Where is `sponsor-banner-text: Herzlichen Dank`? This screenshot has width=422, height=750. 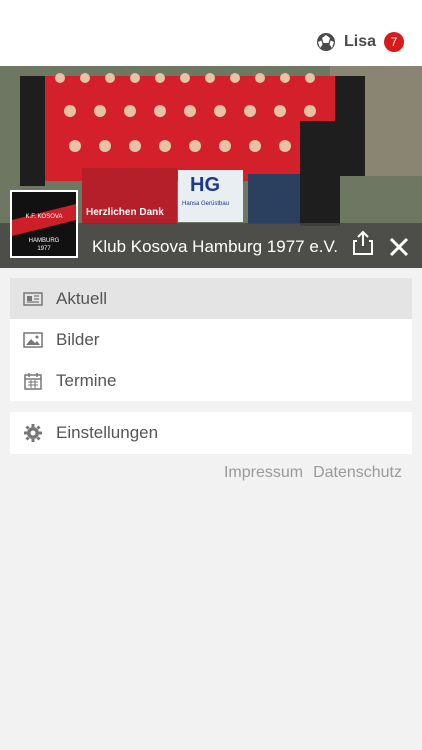 sponsor-banner-text: Herzlichen Dank is located at coordinates (125, 212).